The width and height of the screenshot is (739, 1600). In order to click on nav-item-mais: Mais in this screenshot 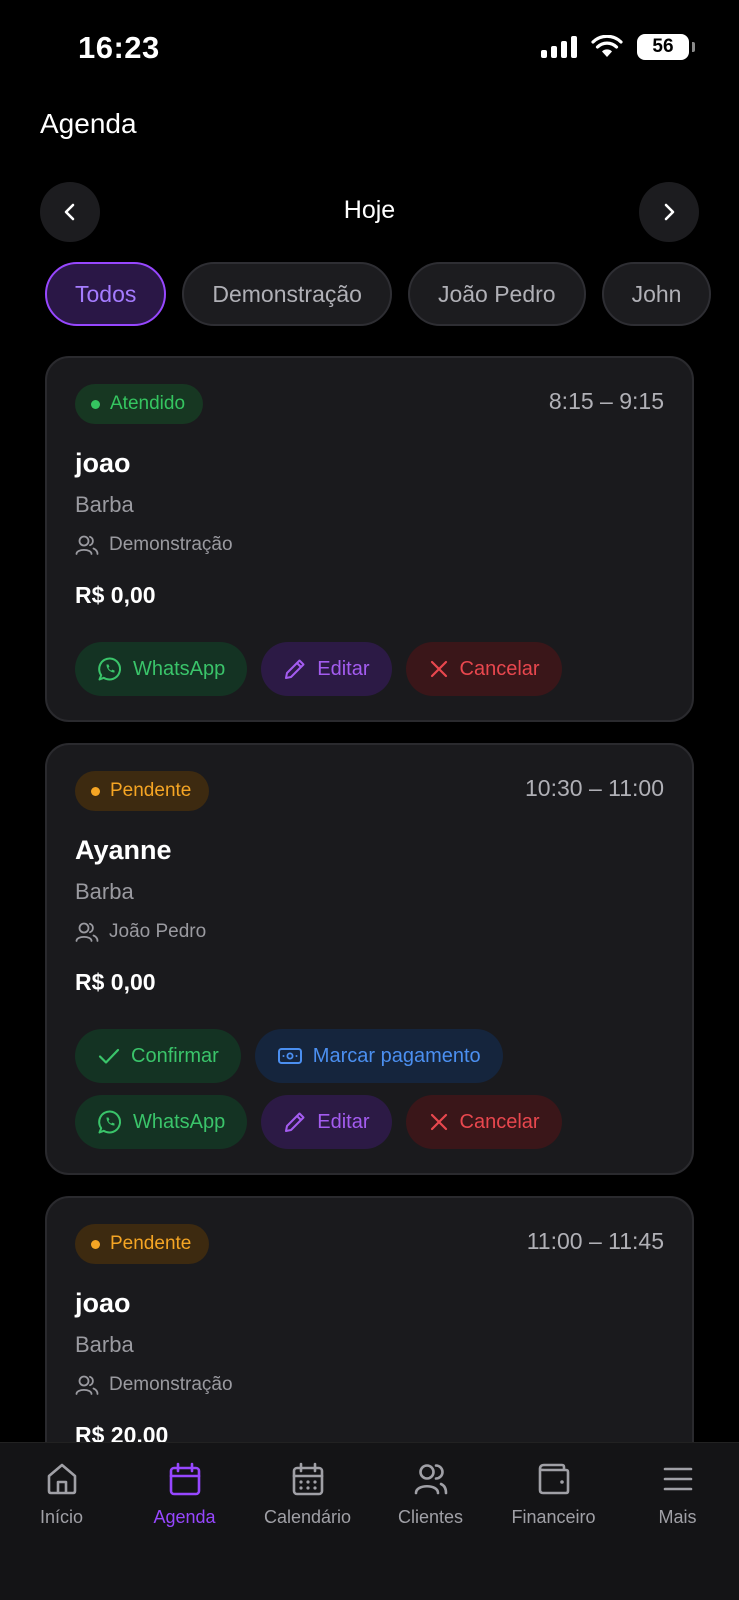, I will do `click(677, 1494)`.